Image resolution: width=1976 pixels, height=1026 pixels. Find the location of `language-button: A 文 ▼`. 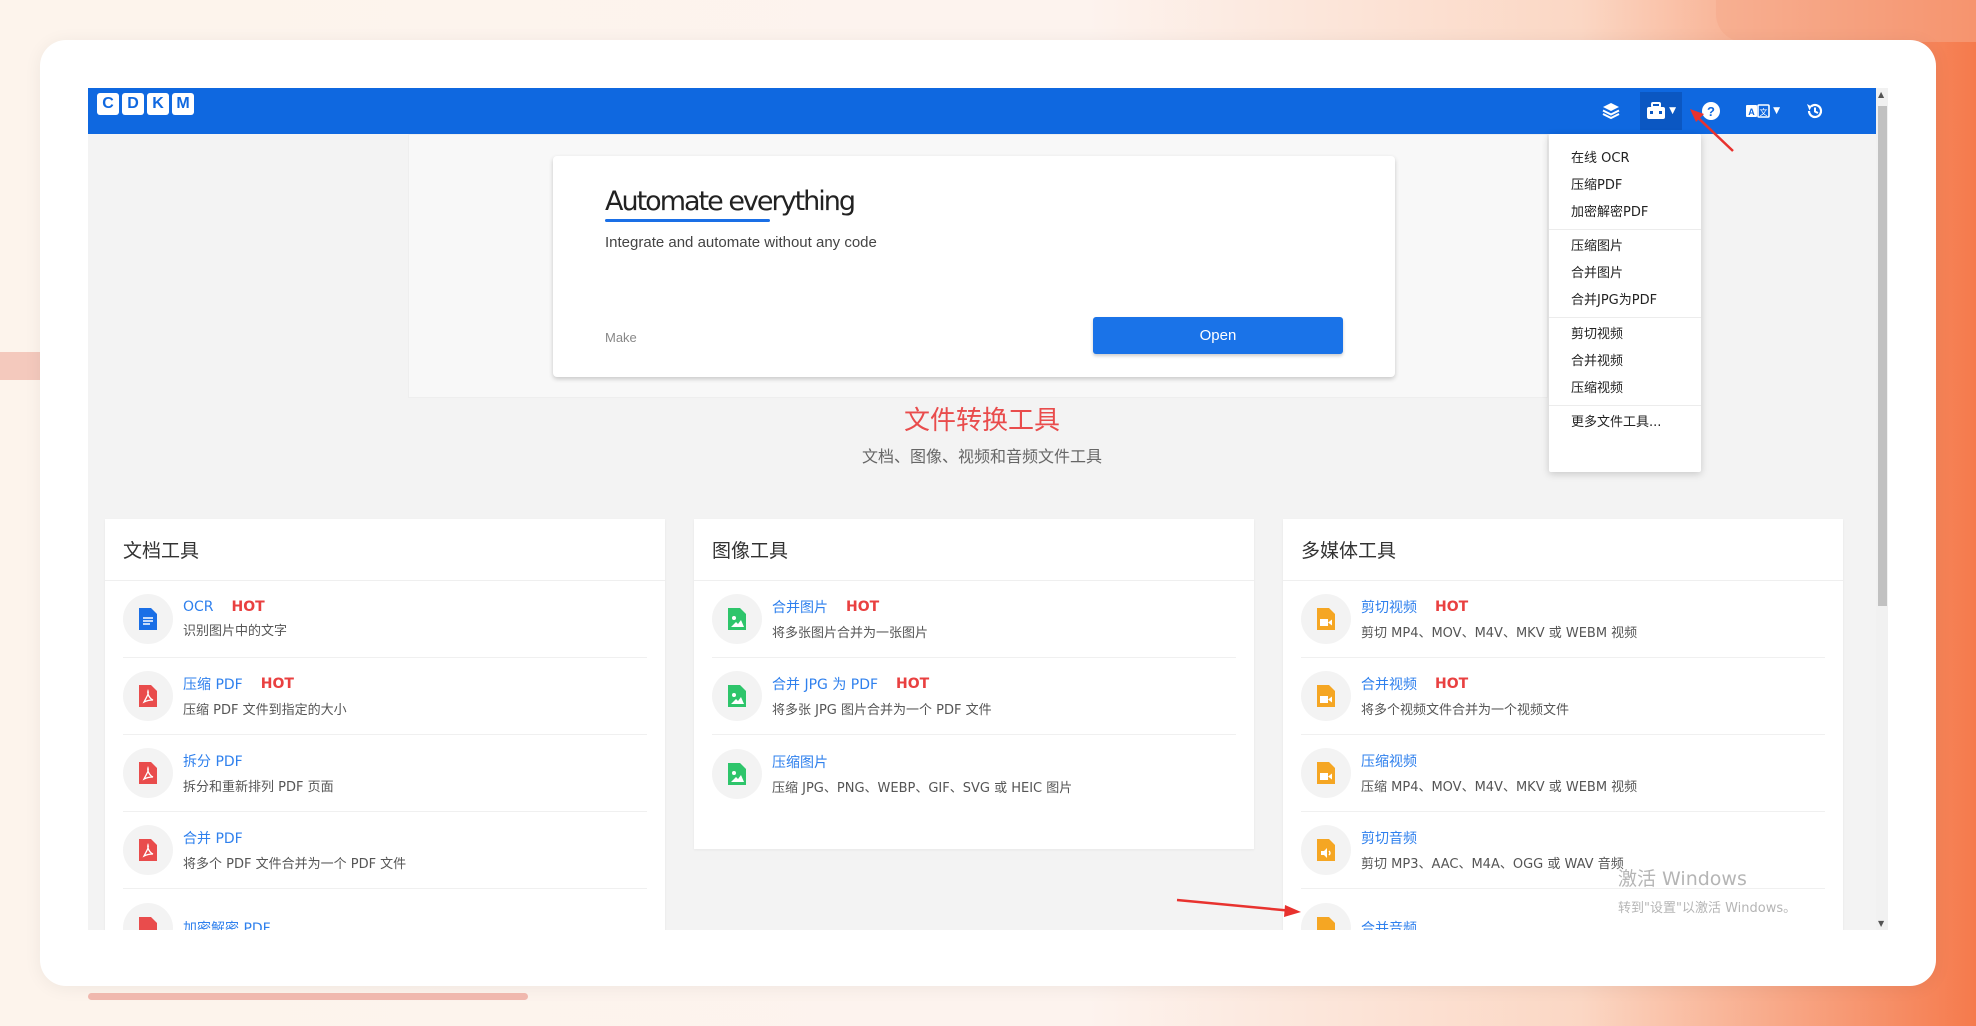

language-button: A 文 ▼ is located at coordinates (1763, 111).